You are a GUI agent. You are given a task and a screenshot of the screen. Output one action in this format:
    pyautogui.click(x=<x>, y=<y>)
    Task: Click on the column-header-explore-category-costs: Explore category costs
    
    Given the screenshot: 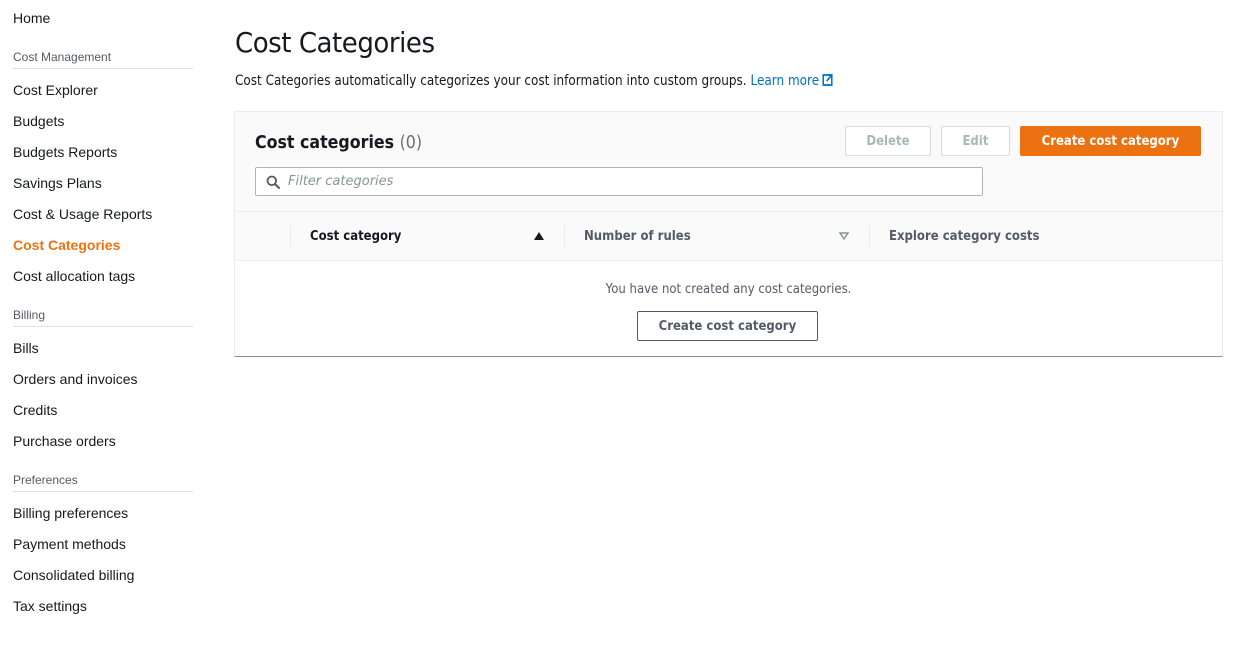 What is the action you would take?
    pyautogui.click(x=972, y=236)
    